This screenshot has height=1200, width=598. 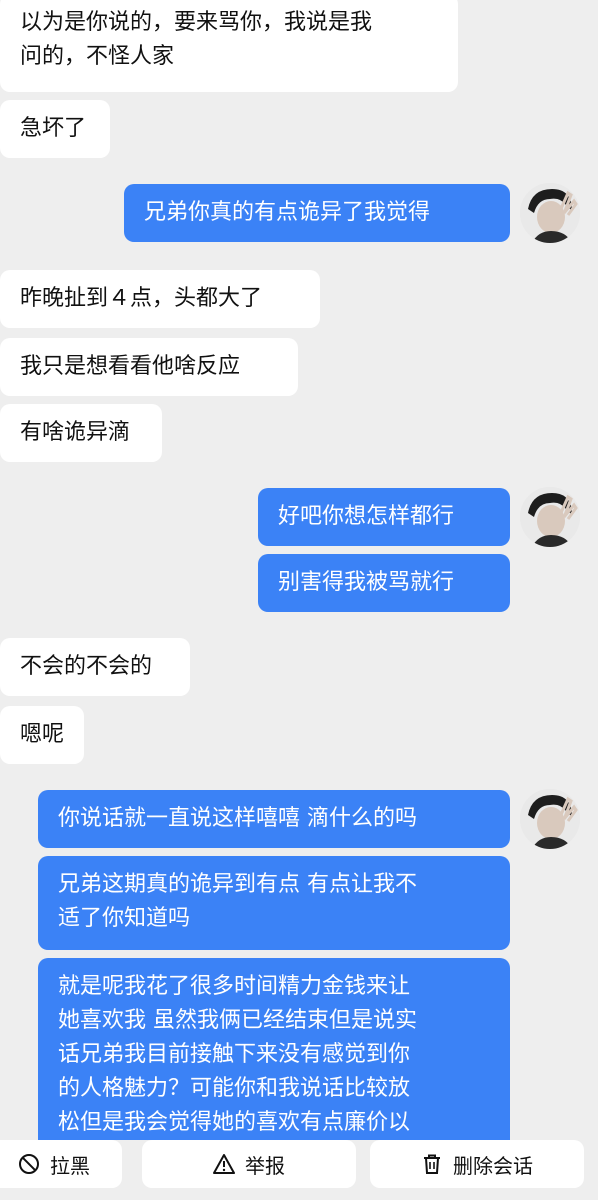 I want to click on message-incoming: 不会的不会的, so click(x=95, y=667).